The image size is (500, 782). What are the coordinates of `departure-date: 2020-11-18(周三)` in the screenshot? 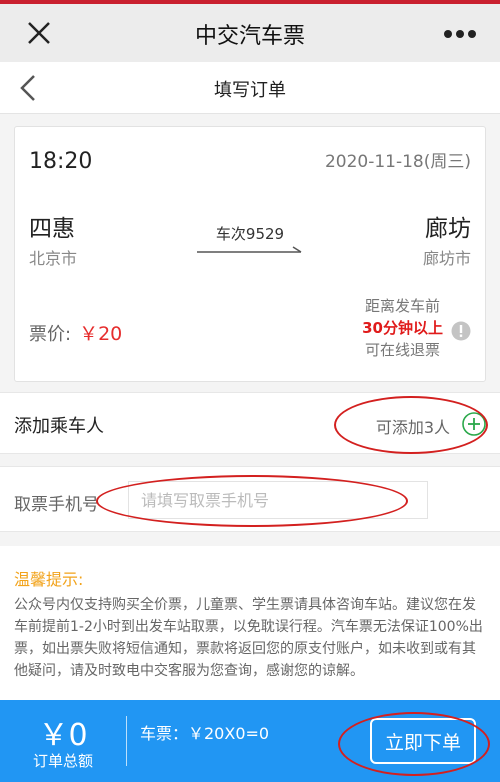 It's located at (397, 162).